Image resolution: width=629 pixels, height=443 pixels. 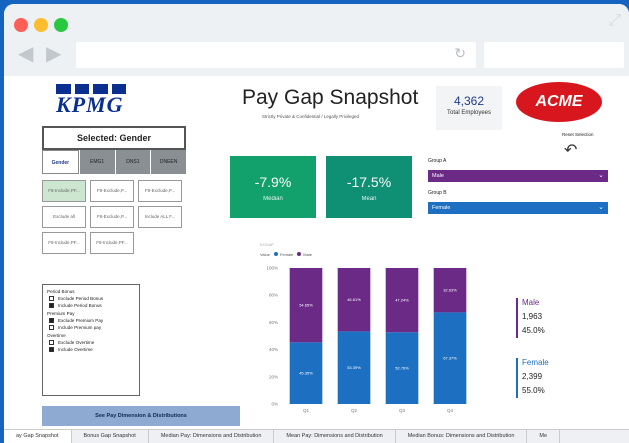 I want to click on legend-female-label: Female, so click(x=286, y=254).